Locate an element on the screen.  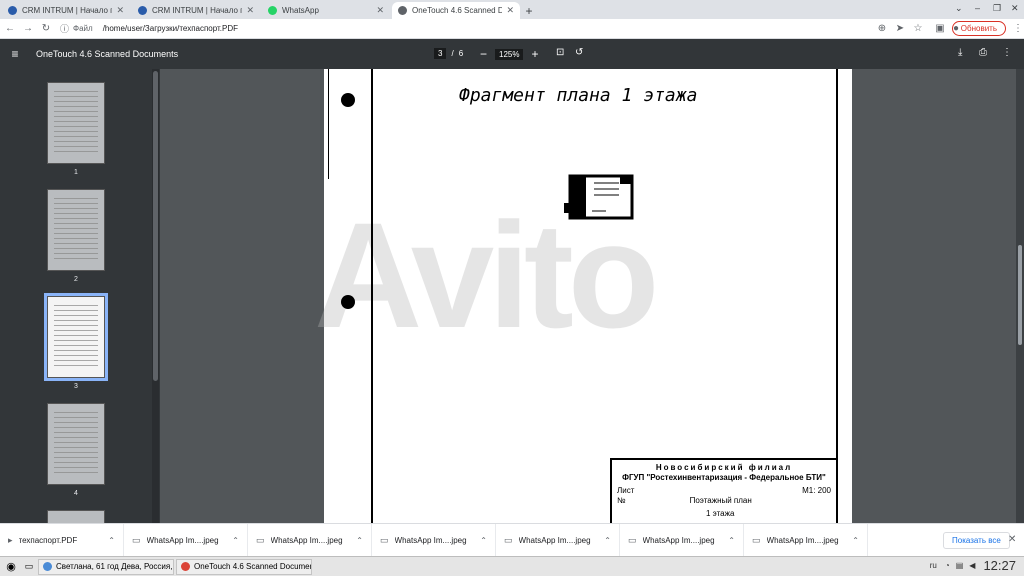
minimize-icon: – is located at coordinates (977, 8).